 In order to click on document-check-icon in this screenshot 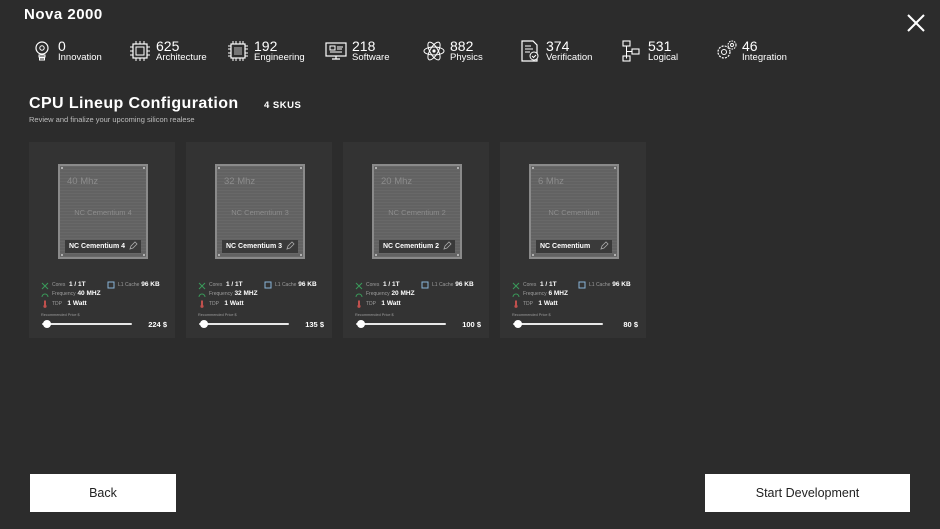, I will do `click(530, 51)`.